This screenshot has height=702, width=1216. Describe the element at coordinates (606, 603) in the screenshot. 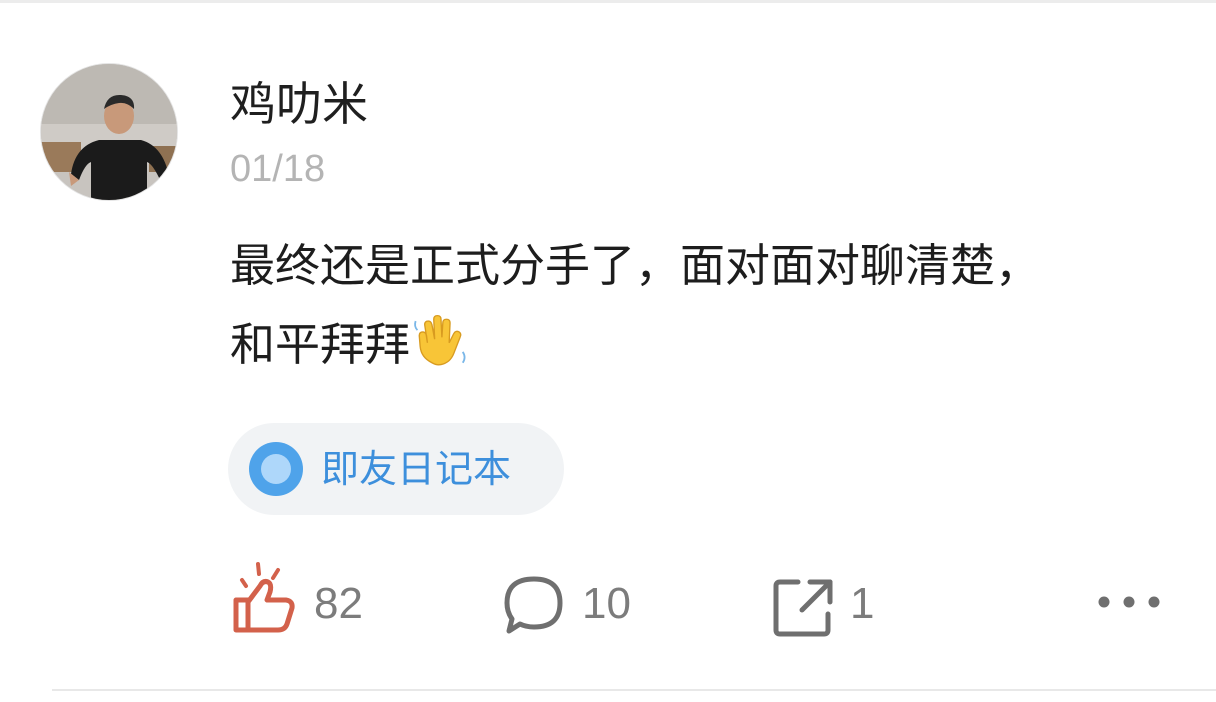

I see `comment-count: 10` at that location.